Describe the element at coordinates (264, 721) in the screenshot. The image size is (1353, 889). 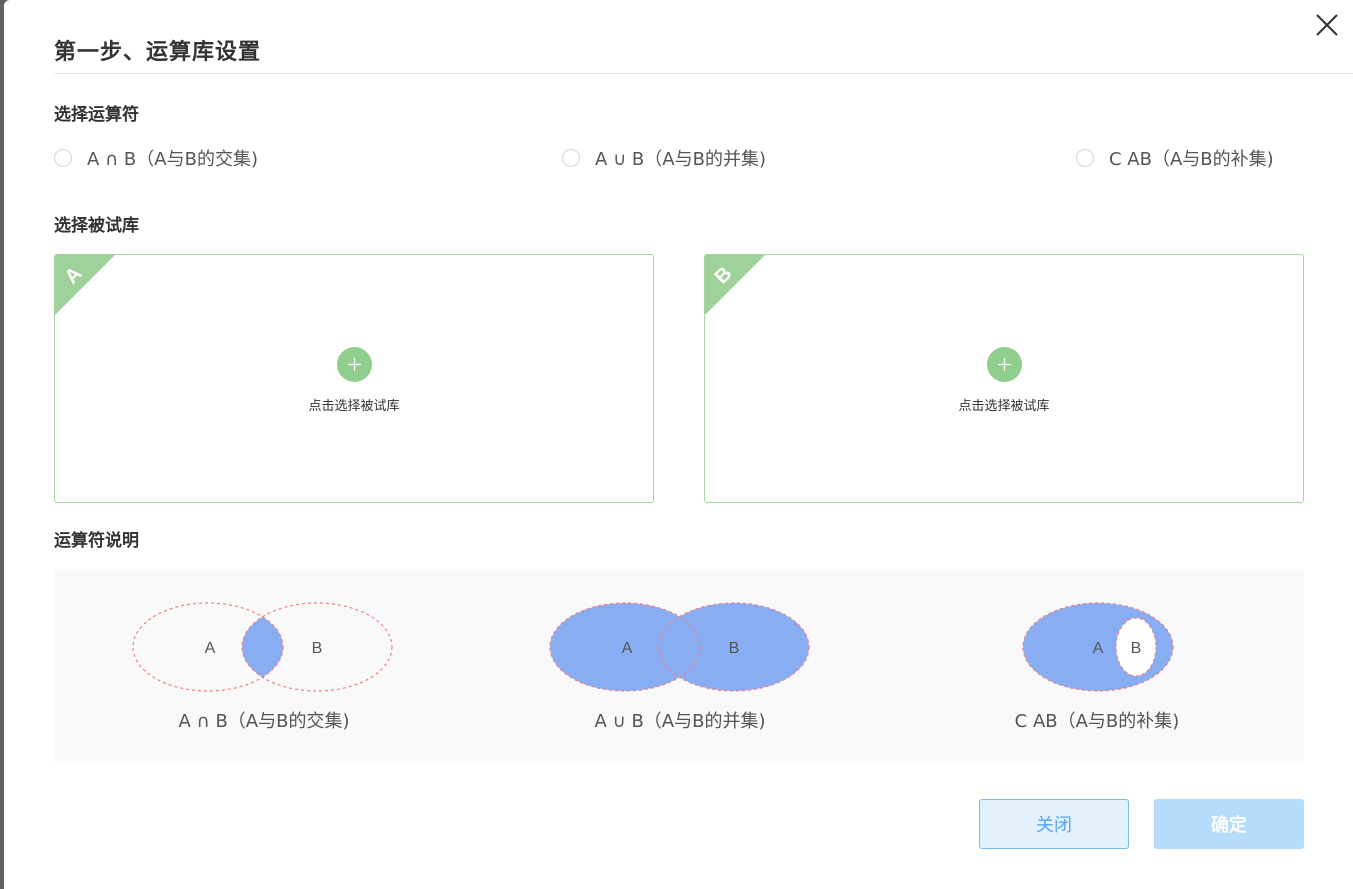
I see `intersection-caption: A ∩ B（A与B的交集)` at that location.